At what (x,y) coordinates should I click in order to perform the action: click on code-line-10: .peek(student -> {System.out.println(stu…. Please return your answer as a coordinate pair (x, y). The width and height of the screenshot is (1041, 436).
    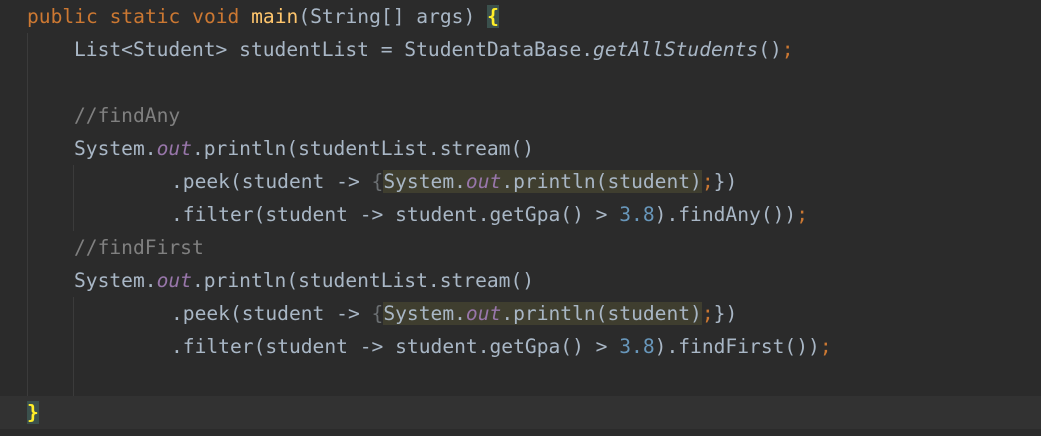
    Looking at the image, I should click on (520, 313).